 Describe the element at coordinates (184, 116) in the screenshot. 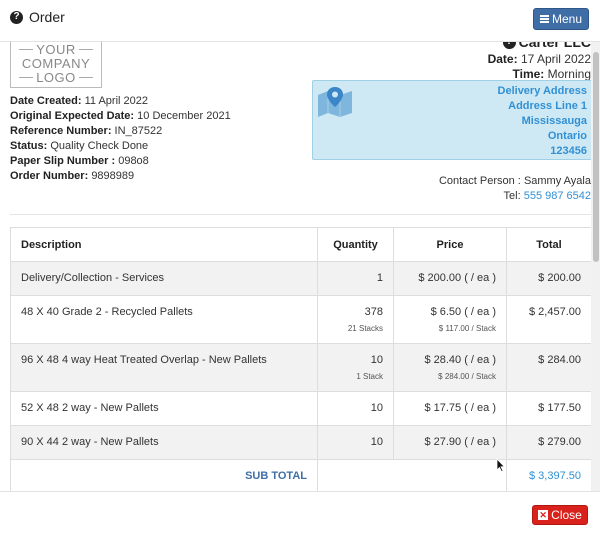

I see `original-expected-value: 10 December 2021` at that location.